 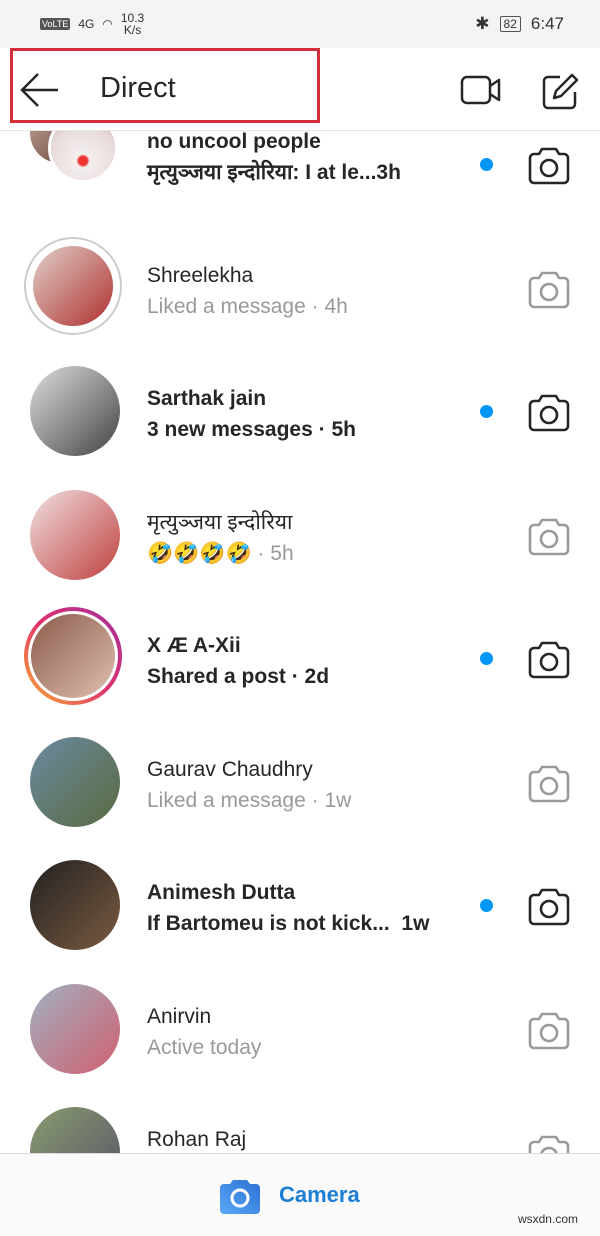 What do you see at coordinates (300, 89) in the screenshot?
I see `header: Direct` at bounding box center [300, 89].